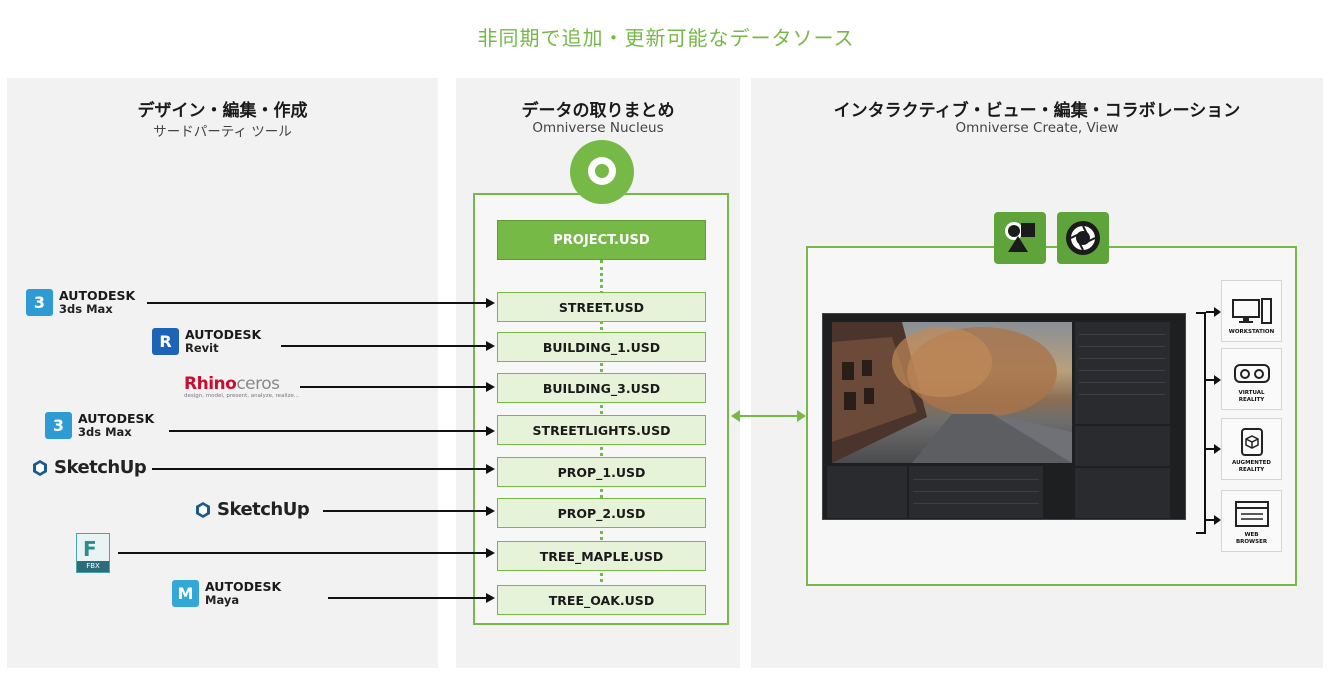  Describe the element at coordinates (332, 431) in the screenshot. I see `arrow-3dsmax-to-streetlights` at that location.